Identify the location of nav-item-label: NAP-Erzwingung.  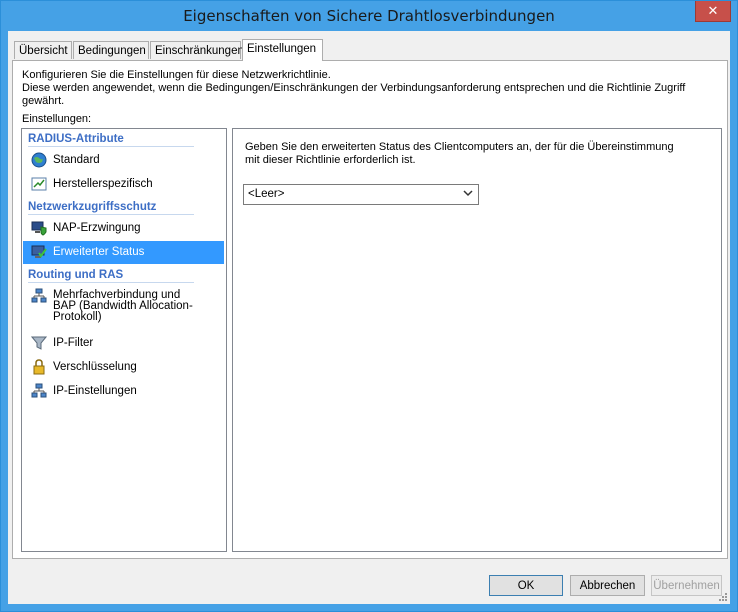
(97, 228).